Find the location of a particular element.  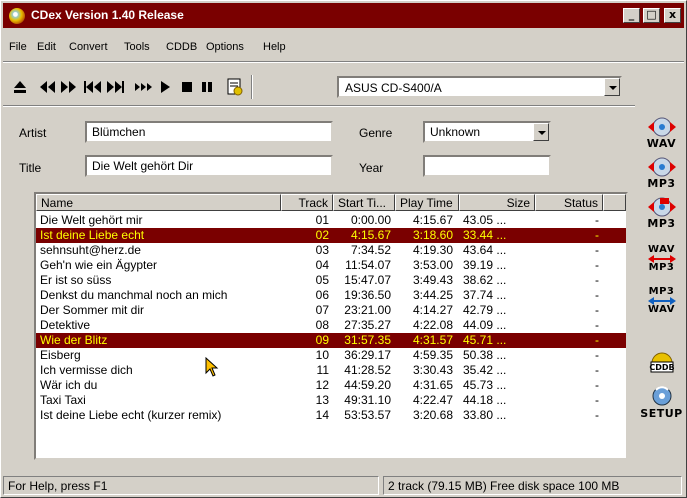

cd-to-wav-button: WAV is located at coordinates (661, 129).